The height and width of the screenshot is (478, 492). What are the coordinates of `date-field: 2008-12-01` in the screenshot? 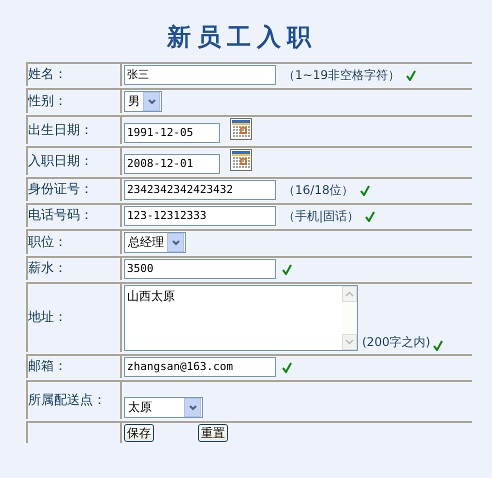 It's located at (172, 164).